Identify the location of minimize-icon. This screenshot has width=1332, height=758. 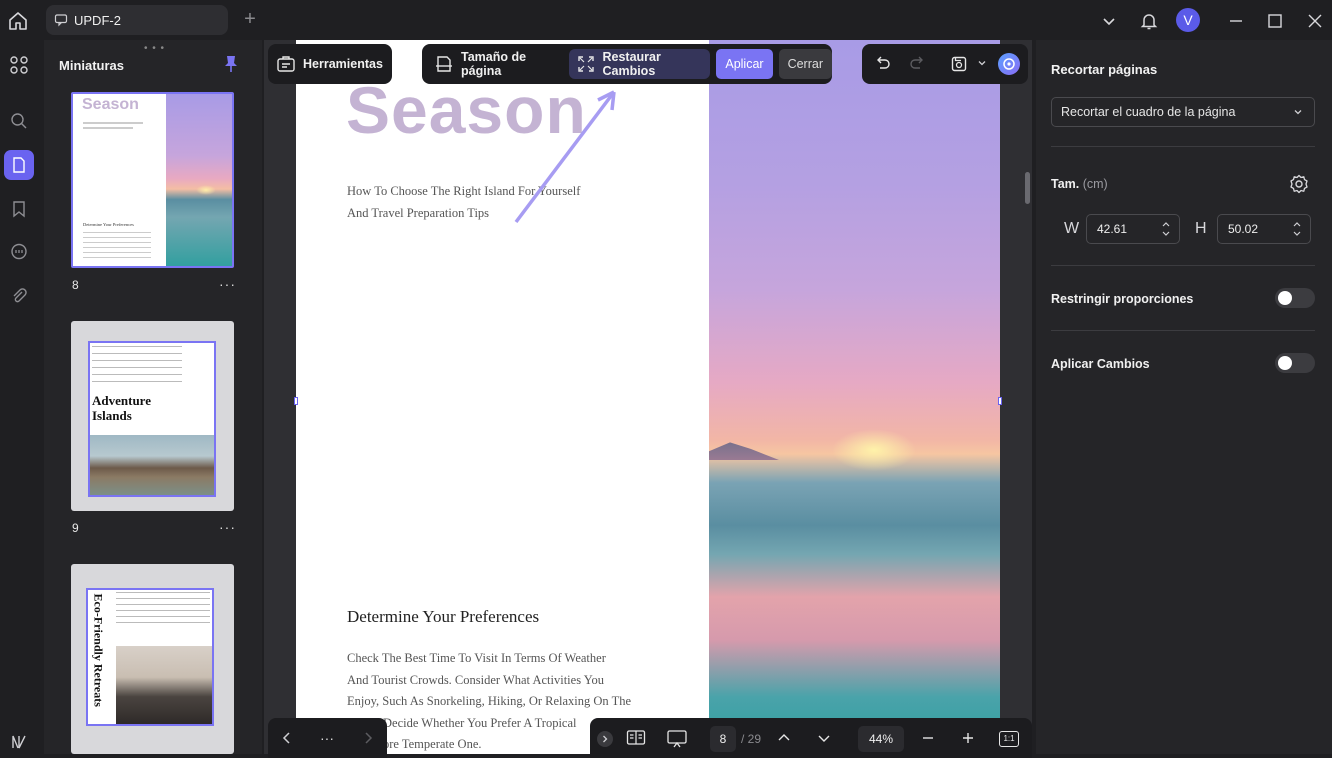
(1236, 21).